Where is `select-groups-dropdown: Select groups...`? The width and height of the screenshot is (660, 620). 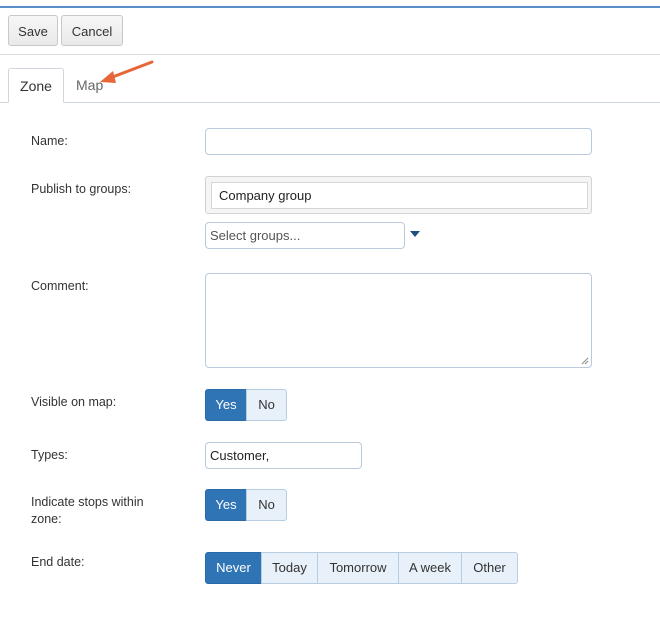 select-groups-dropdown: Select groups... is located at coordinates (305, 235).